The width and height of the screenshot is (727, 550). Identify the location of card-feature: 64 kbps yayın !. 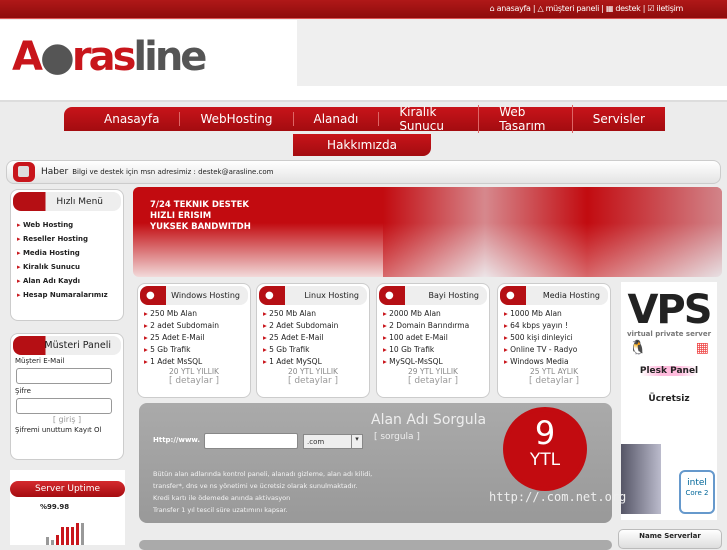
(557, 326).